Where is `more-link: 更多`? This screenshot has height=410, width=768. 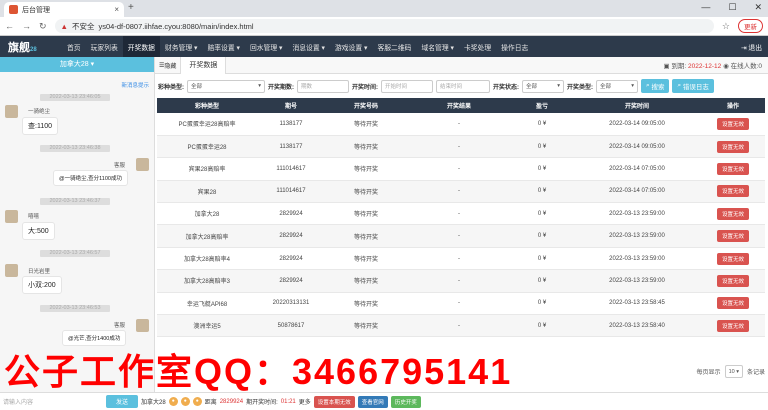 more-link: 更多 is located at coordinates (305, 401).